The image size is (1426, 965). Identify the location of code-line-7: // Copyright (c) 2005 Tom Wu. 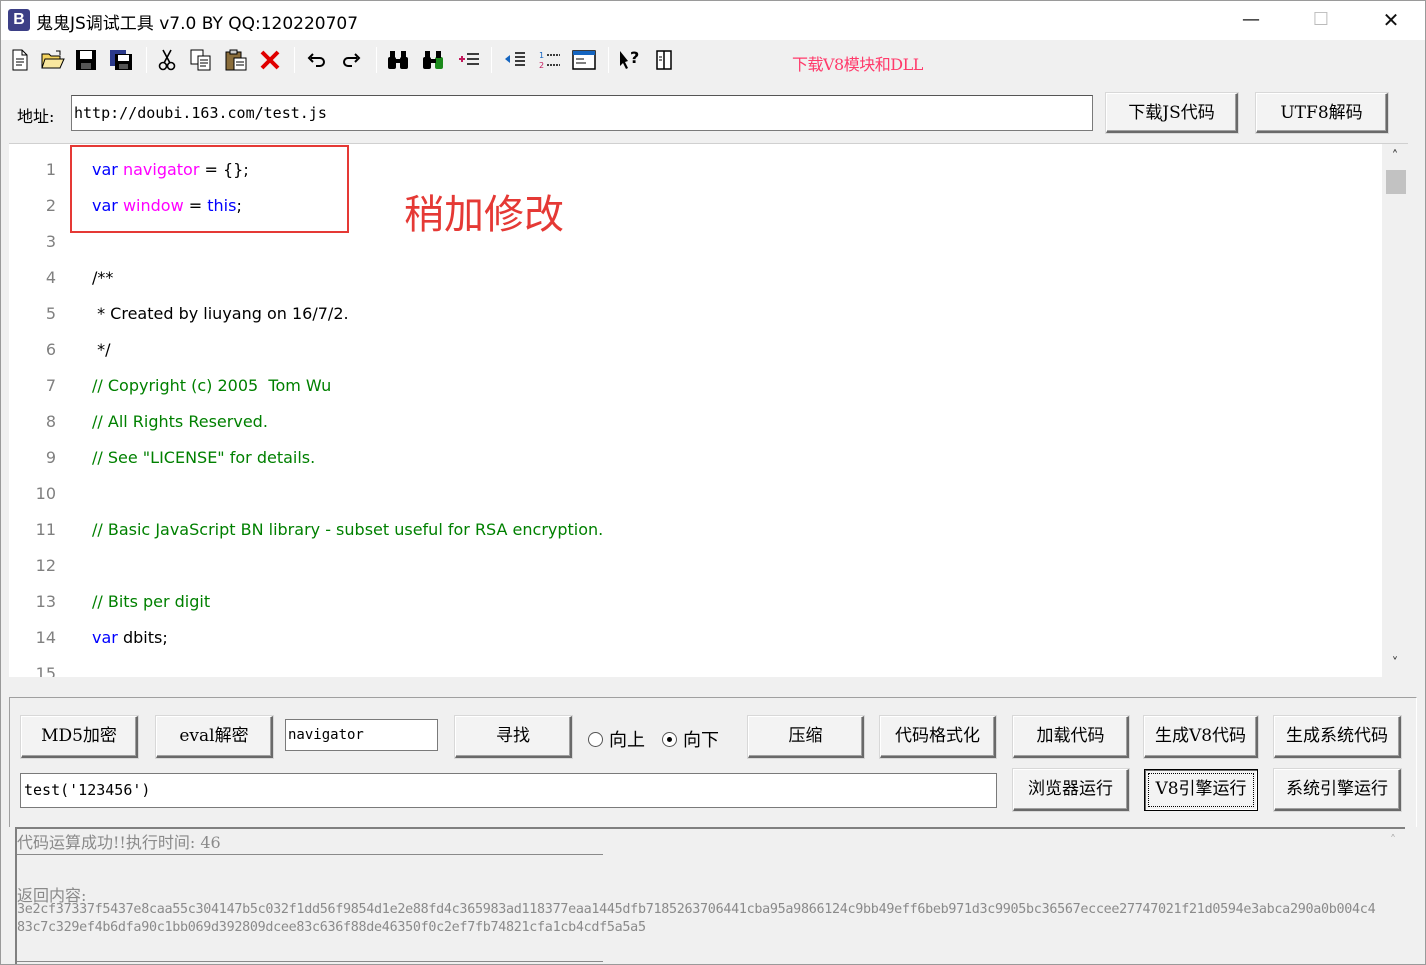
(212, 385).